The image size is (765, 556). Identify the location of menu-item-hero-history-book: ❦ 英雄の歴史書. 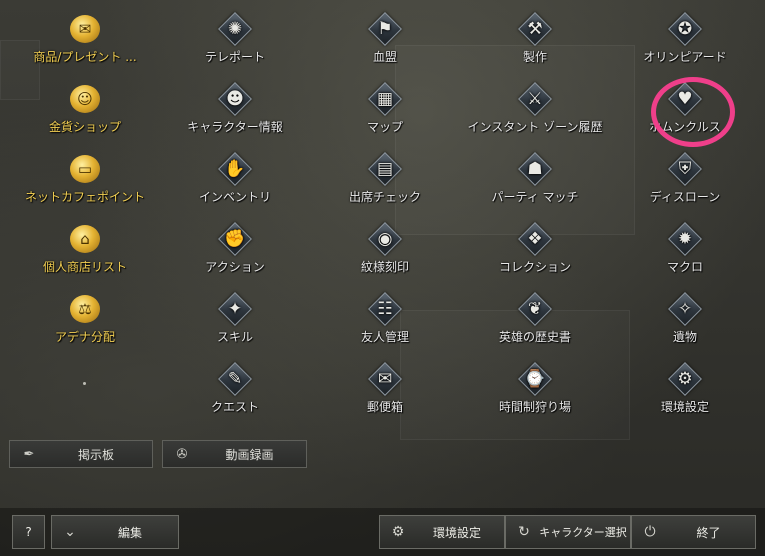
(535, 324).